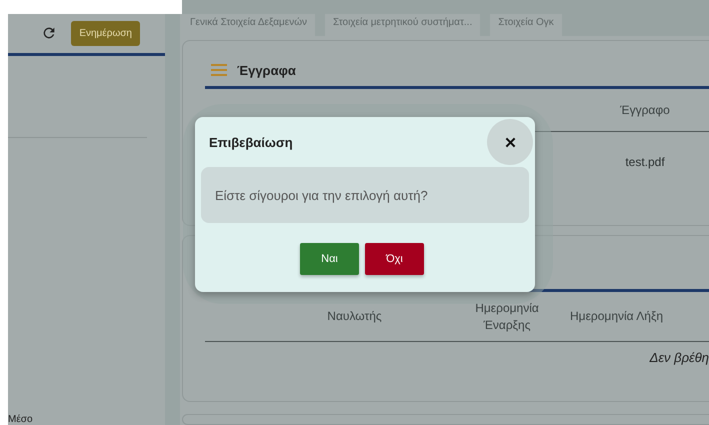 This screenshot has height=425, width=709. I want to click on close-icon, so click(510, 142).